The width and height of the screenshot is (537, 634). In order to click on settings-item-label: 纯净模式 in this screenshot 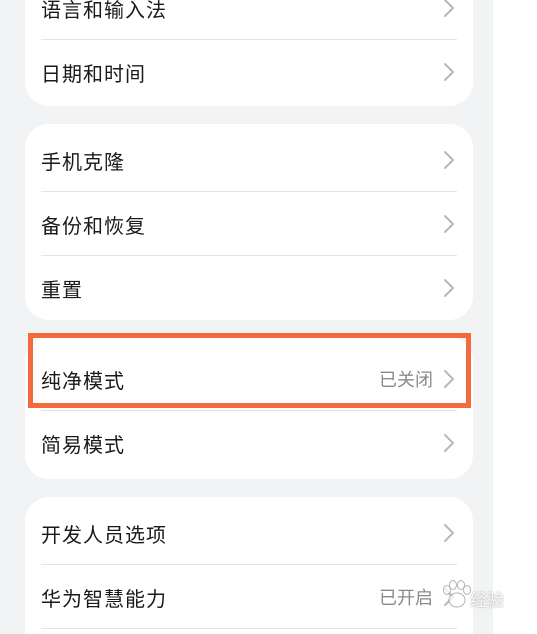, I will do `click(83, 380)`.